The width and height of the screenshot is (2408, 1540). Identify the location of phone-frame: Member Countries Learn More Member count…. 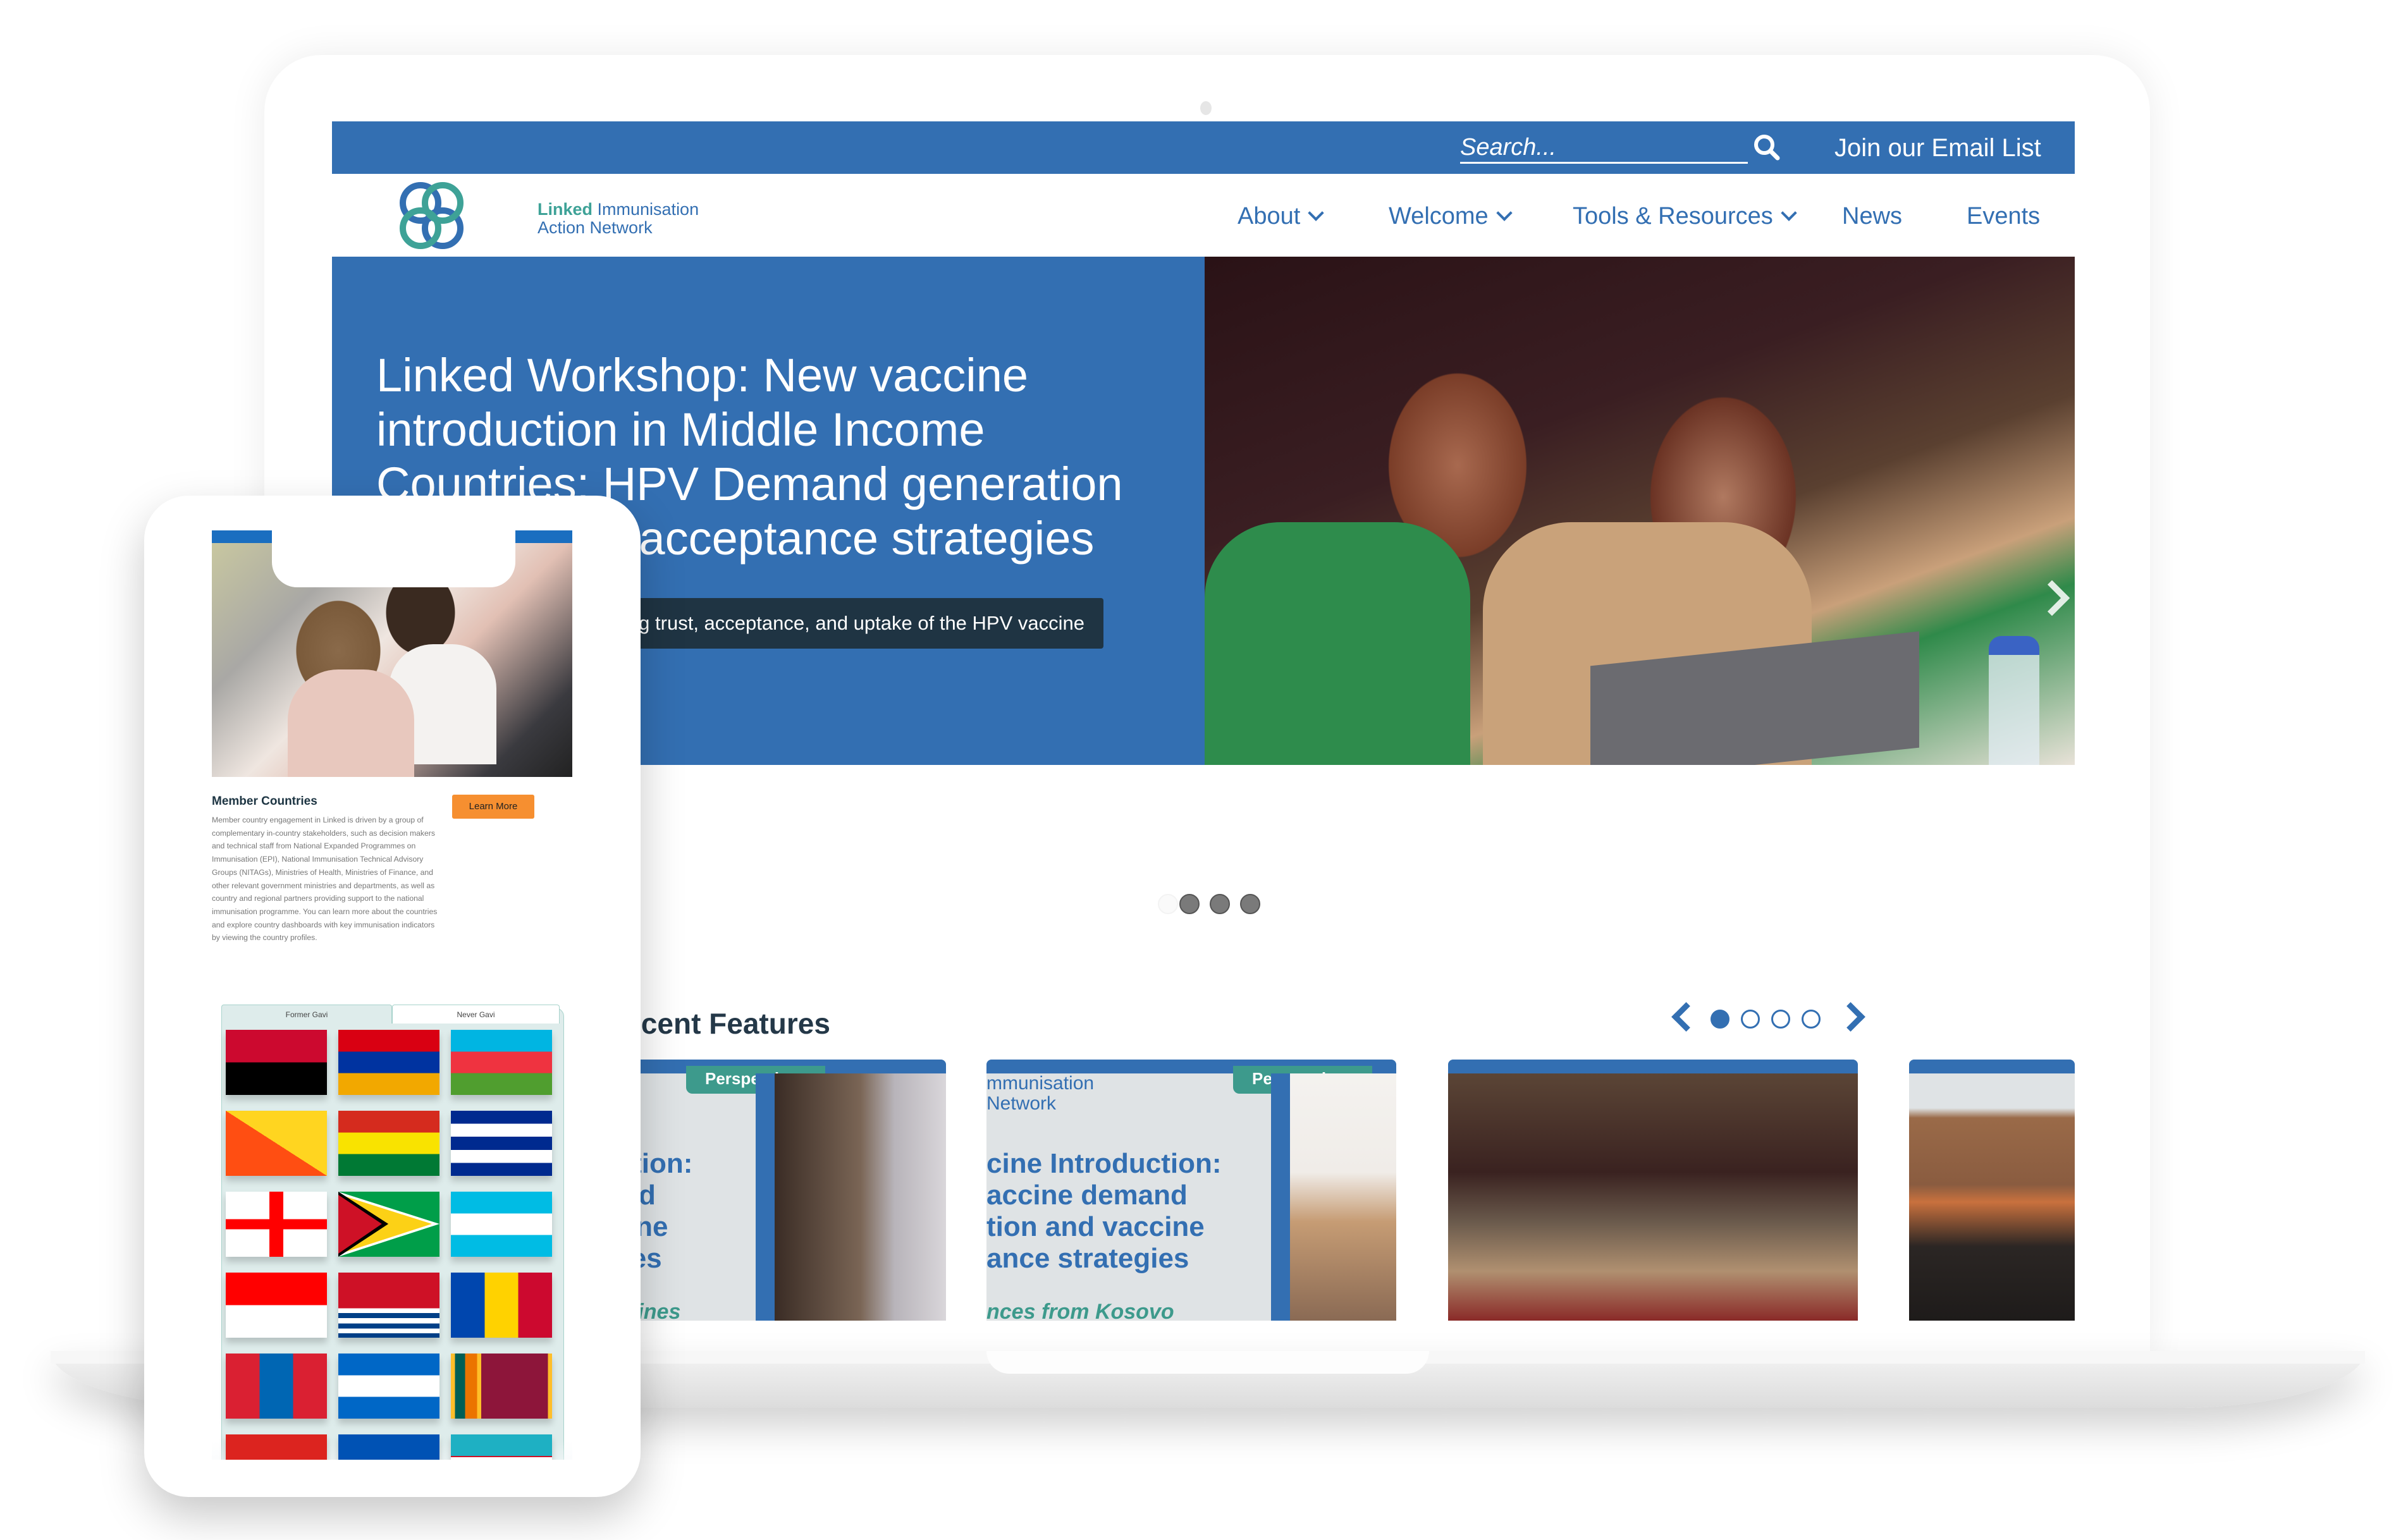
(392, 996).